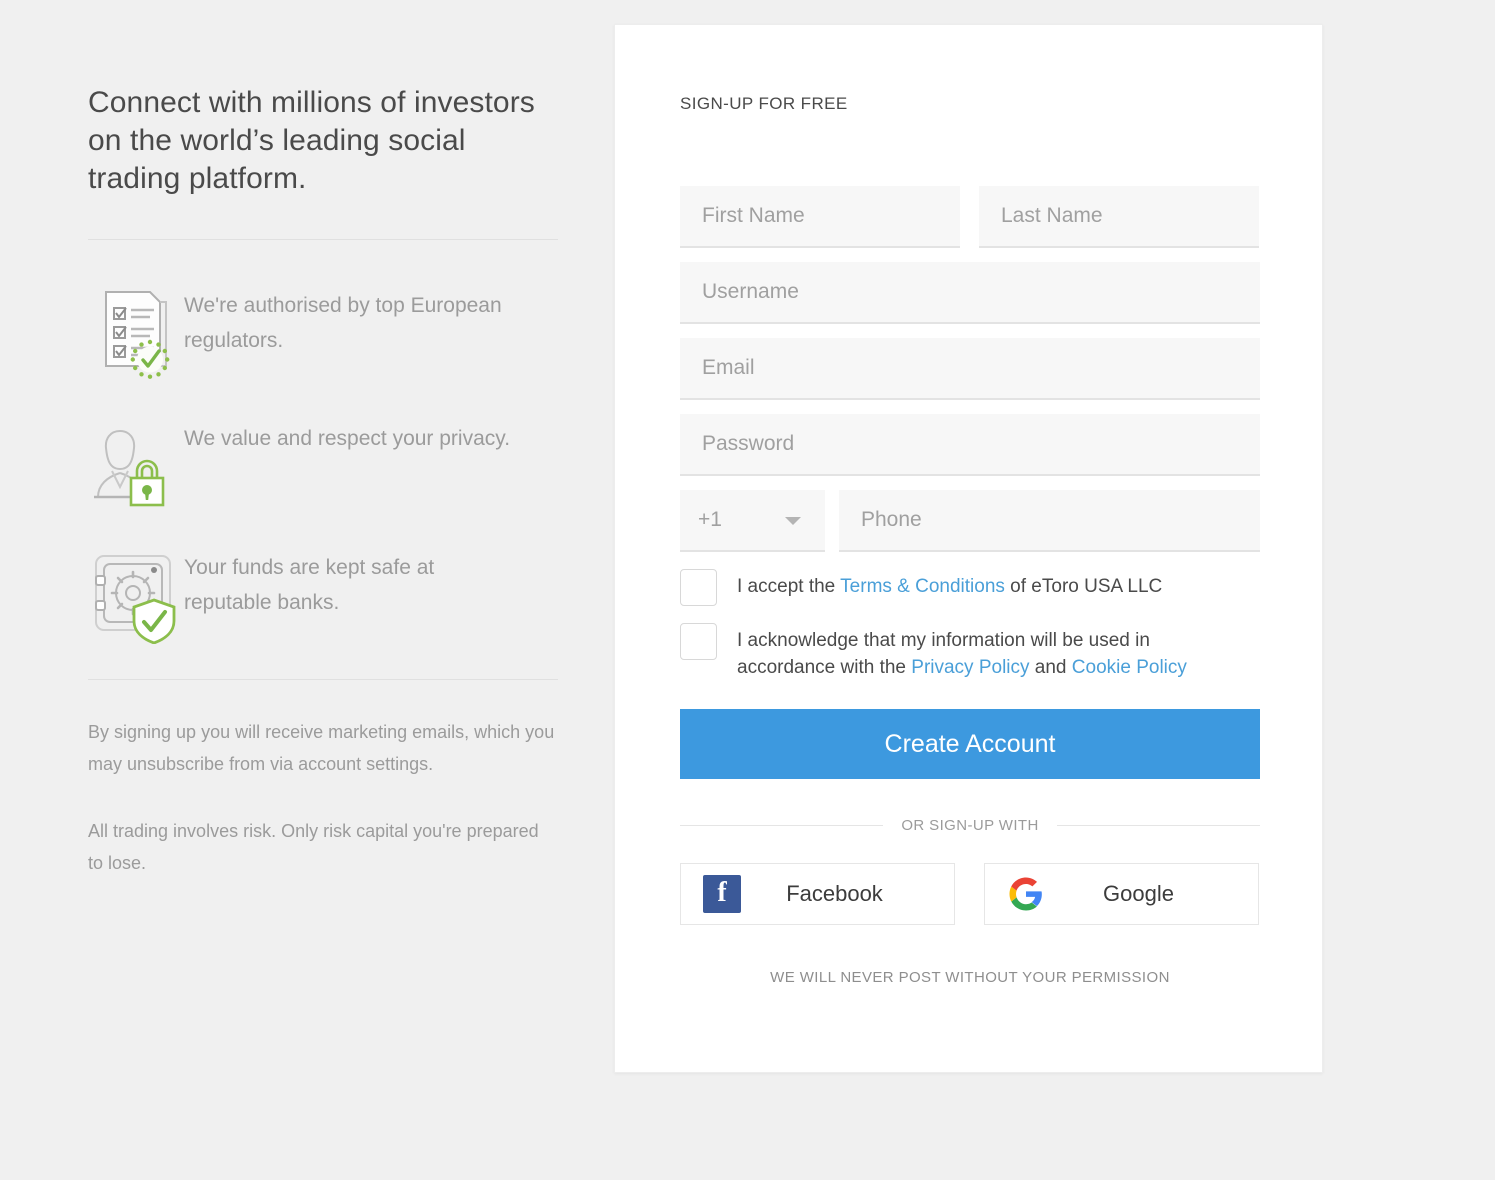 The height and width of the screenshot is (1180, 1495). Describe the element at coordinates (922, 586) in the screenshot. I see `terms-conditions-link: Terms & Conditions` at that location.